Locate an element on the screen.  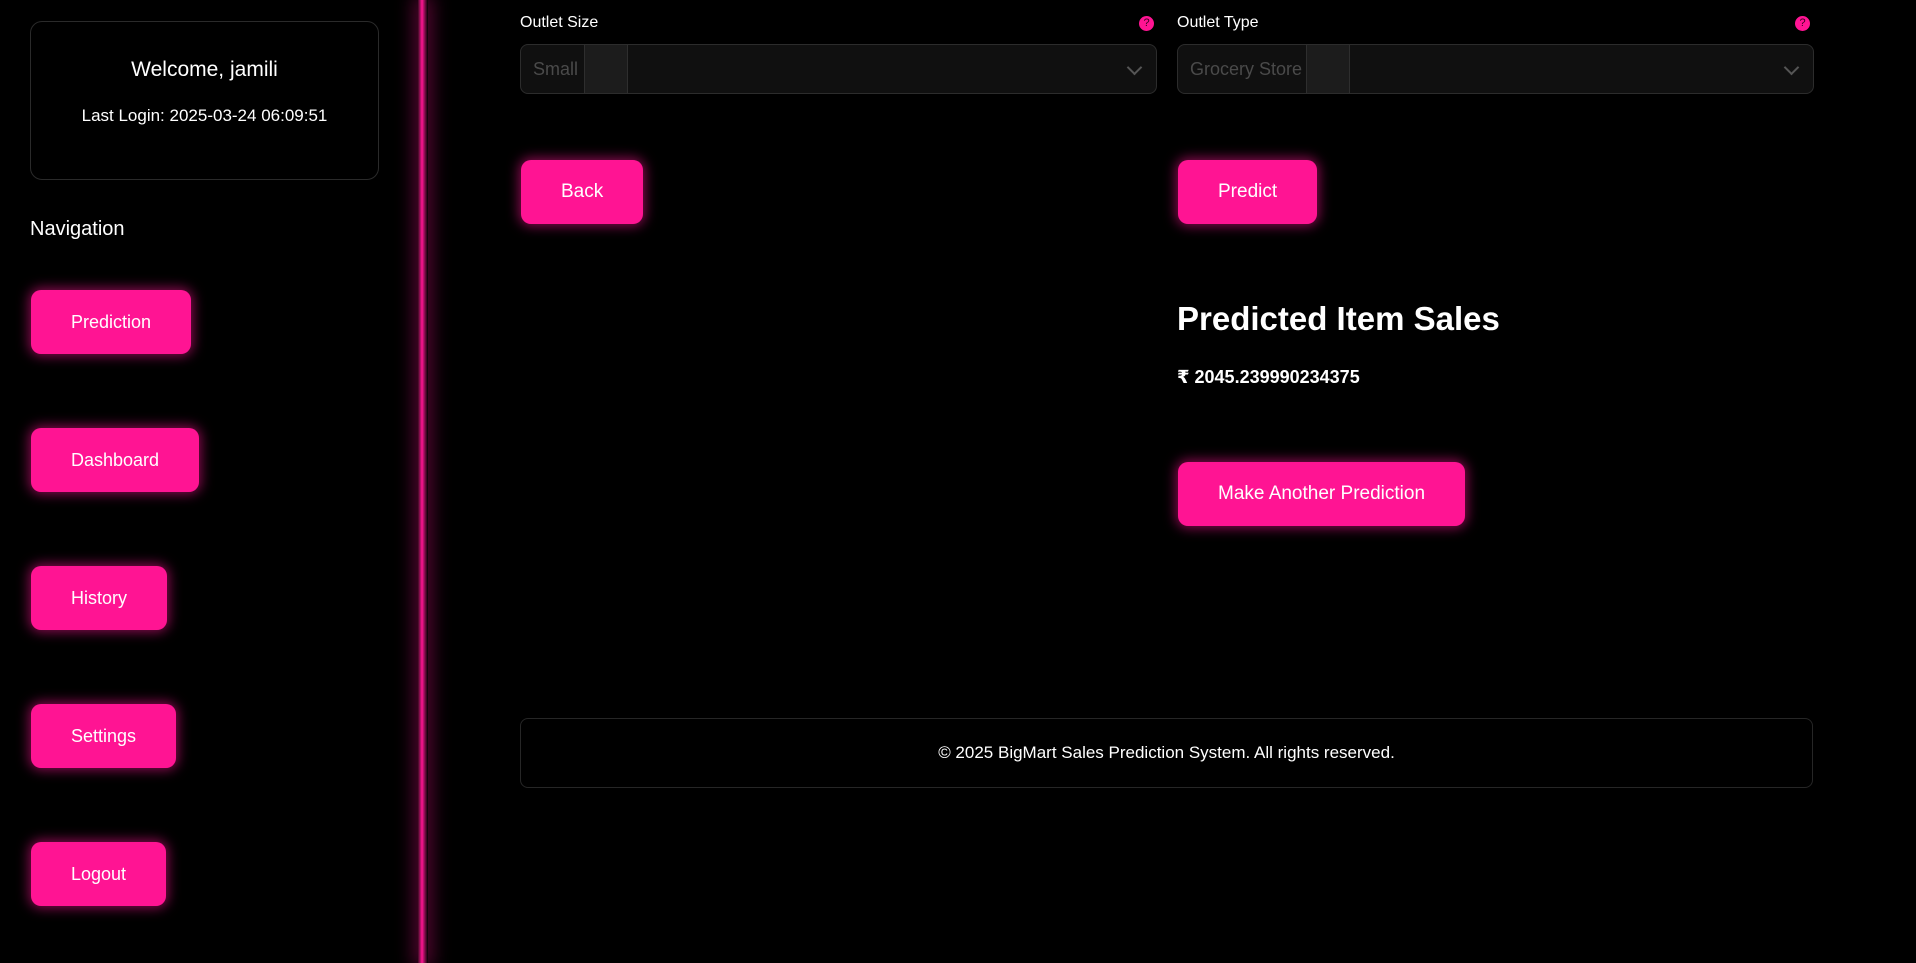
make-another-prediction-button: Make Another Prediction is located at coordinates (1322, 494).